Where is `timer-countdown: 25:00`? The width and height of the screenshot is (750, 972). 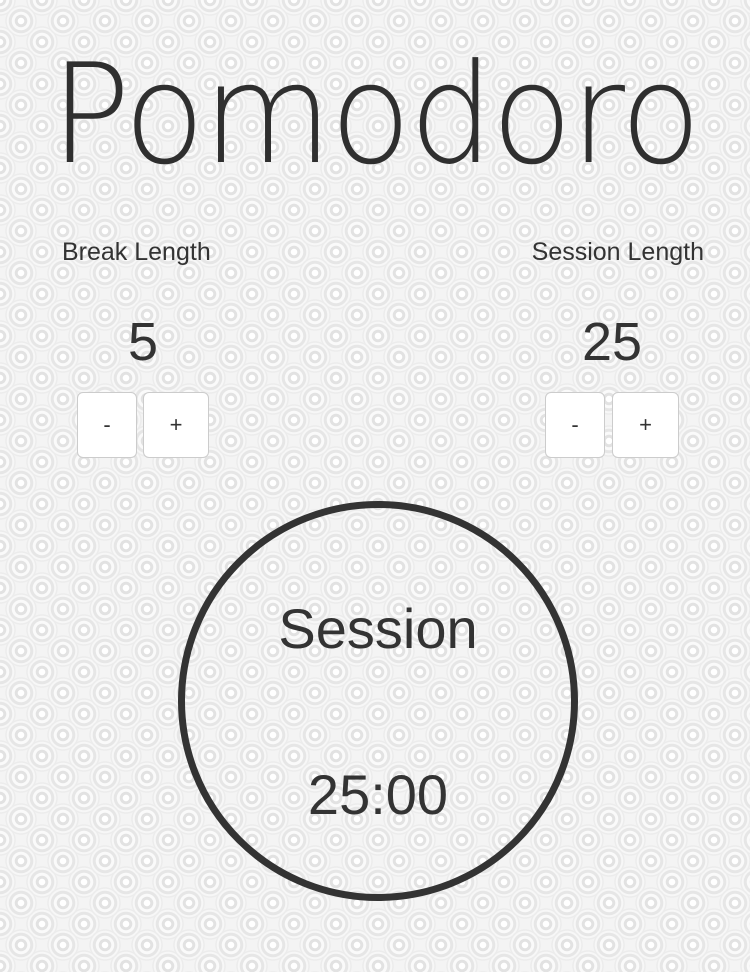 timer-countdown: 25:00 is located at coordinates (378, 794).